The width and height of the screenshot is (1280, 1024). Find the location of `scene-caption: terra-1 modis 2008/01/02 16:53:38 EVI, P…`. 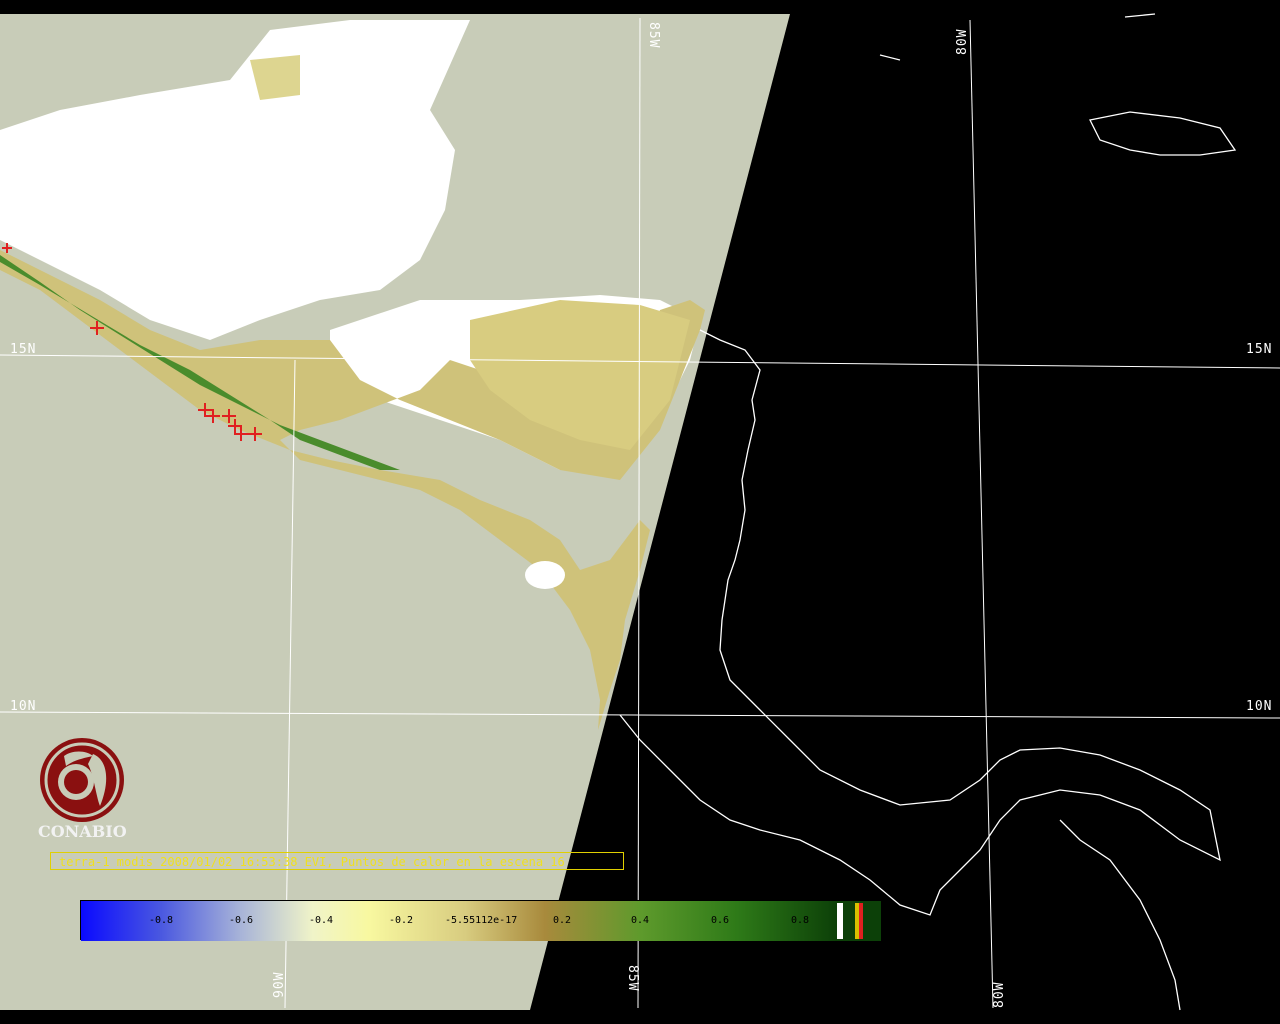

scene-caption: terra-1 modis 2008/01/02 16:53:38 EVI, P… is located at coordinates (337, 861).